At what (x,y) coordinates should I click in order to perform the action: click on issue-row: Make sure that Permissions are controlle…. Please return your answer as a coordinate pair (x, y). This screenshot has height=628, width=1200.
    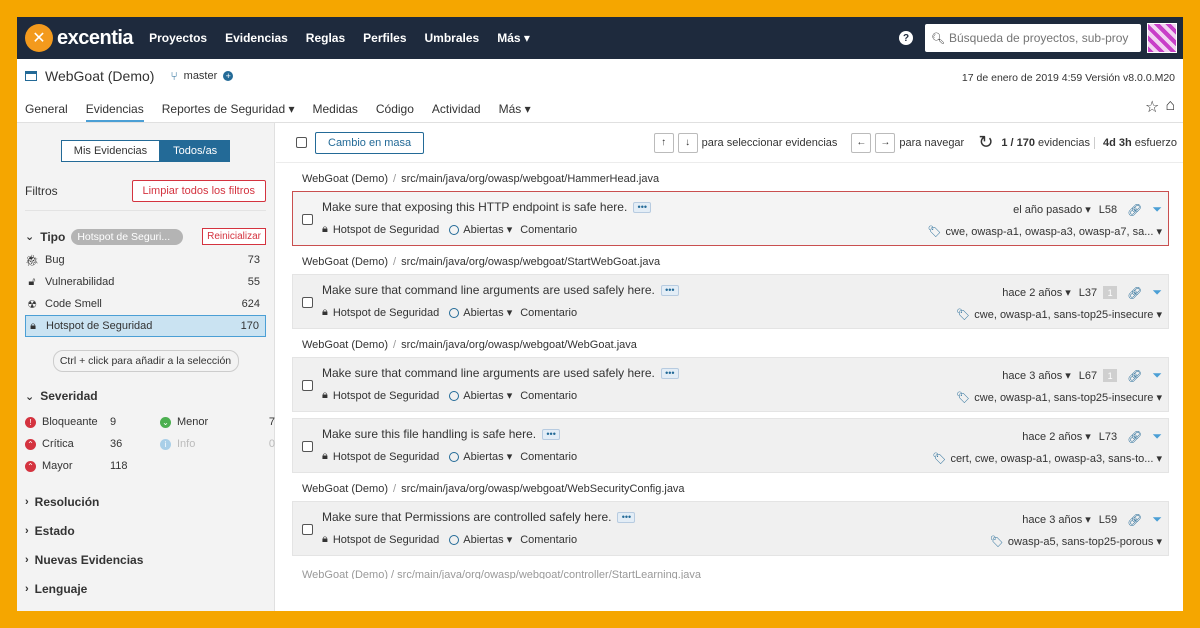
    Looking at the image, I should click on (730, 528).